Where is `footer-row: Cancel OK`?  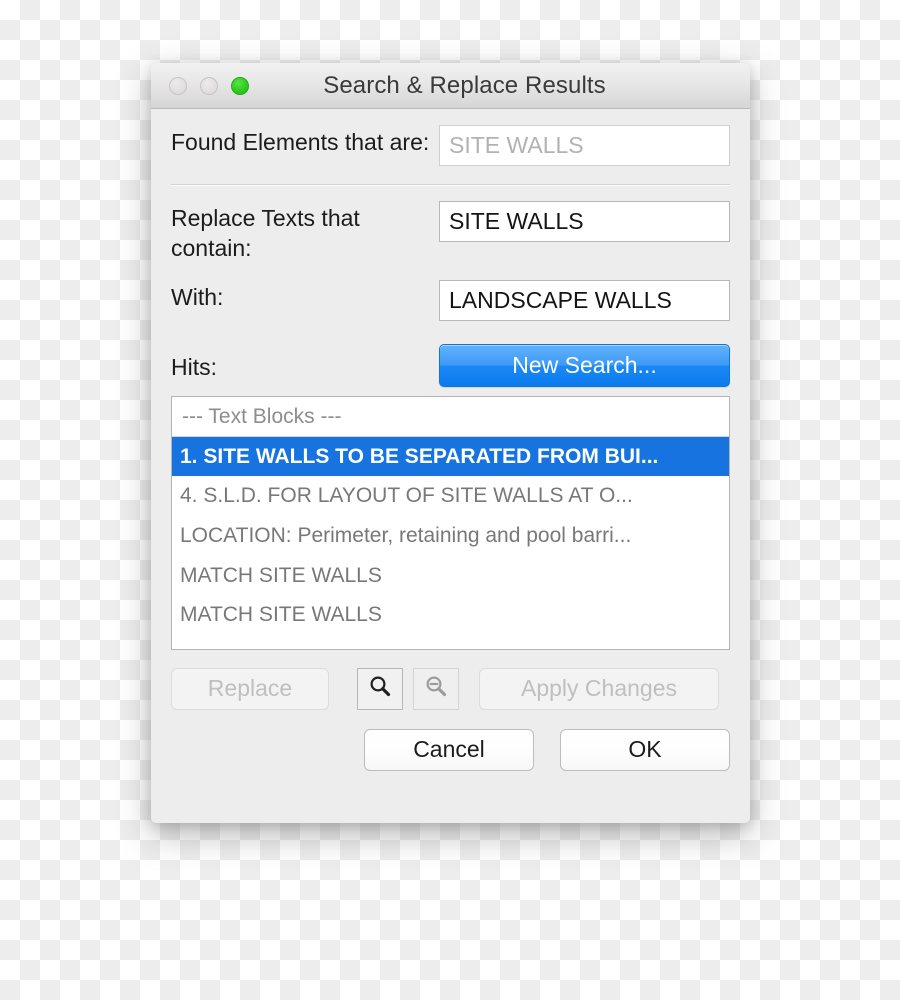
footer-row: Cancel OK is located at coordinates (450, 749).